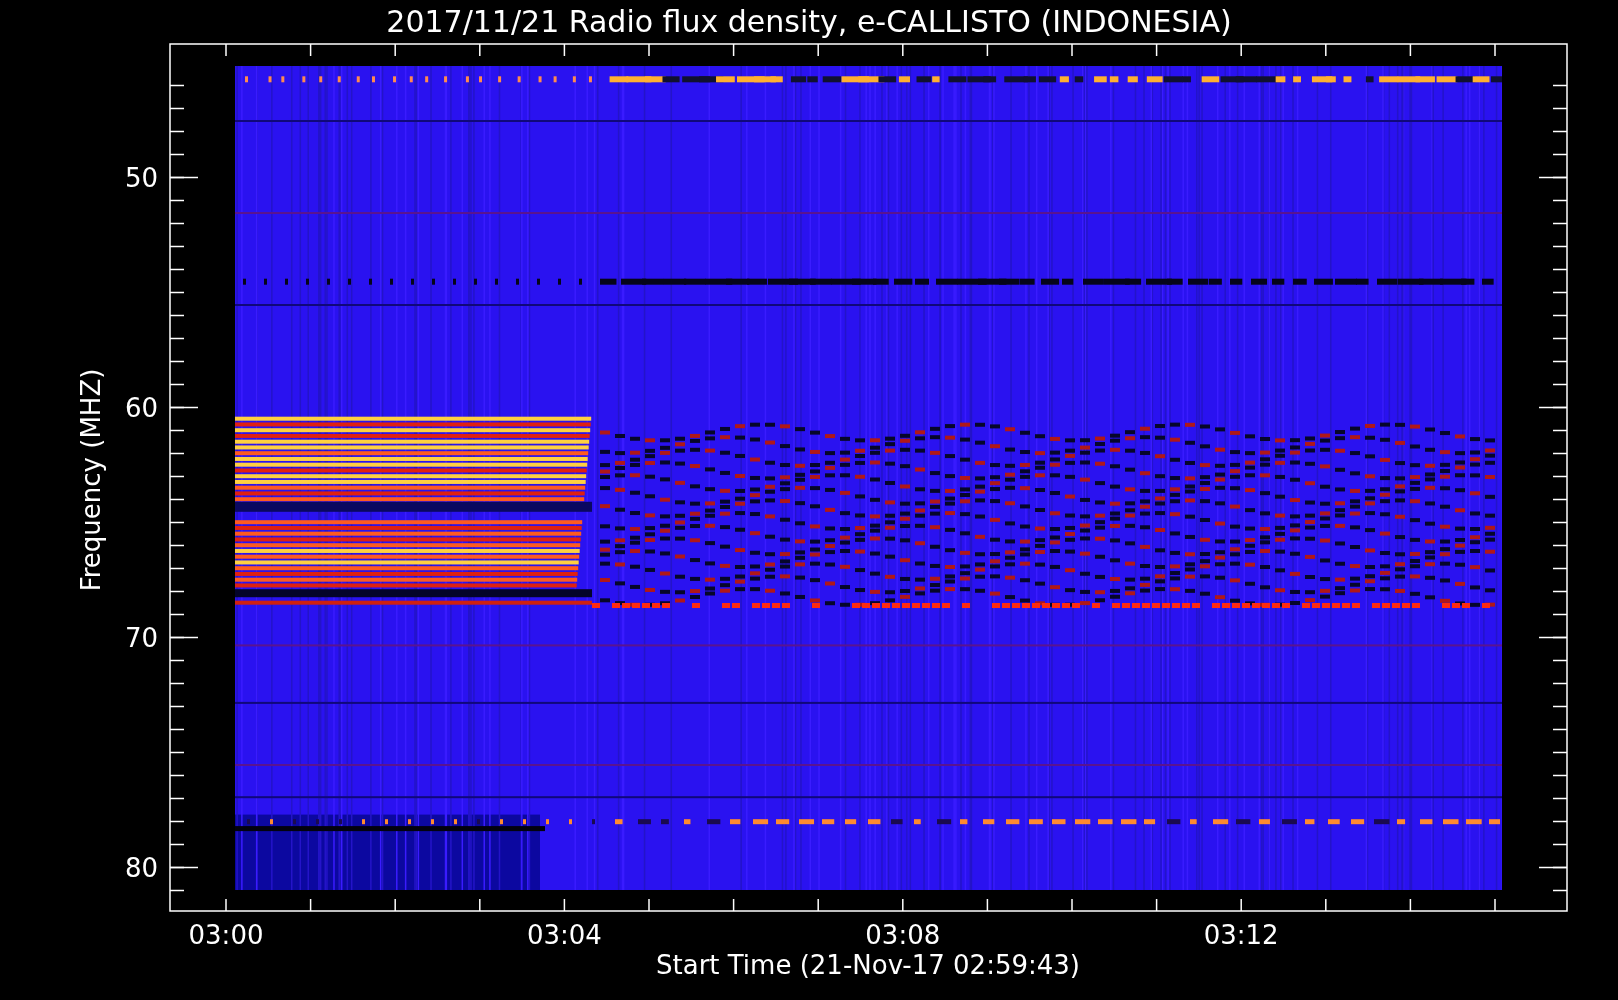 The image size is (1618, 1000). Describe the element at coordinates (809, 21) in the screenshot. I see `chart-title: 2017/11/21 Radio flux density, e-CALLISTO (INDONESIA)` at that location.